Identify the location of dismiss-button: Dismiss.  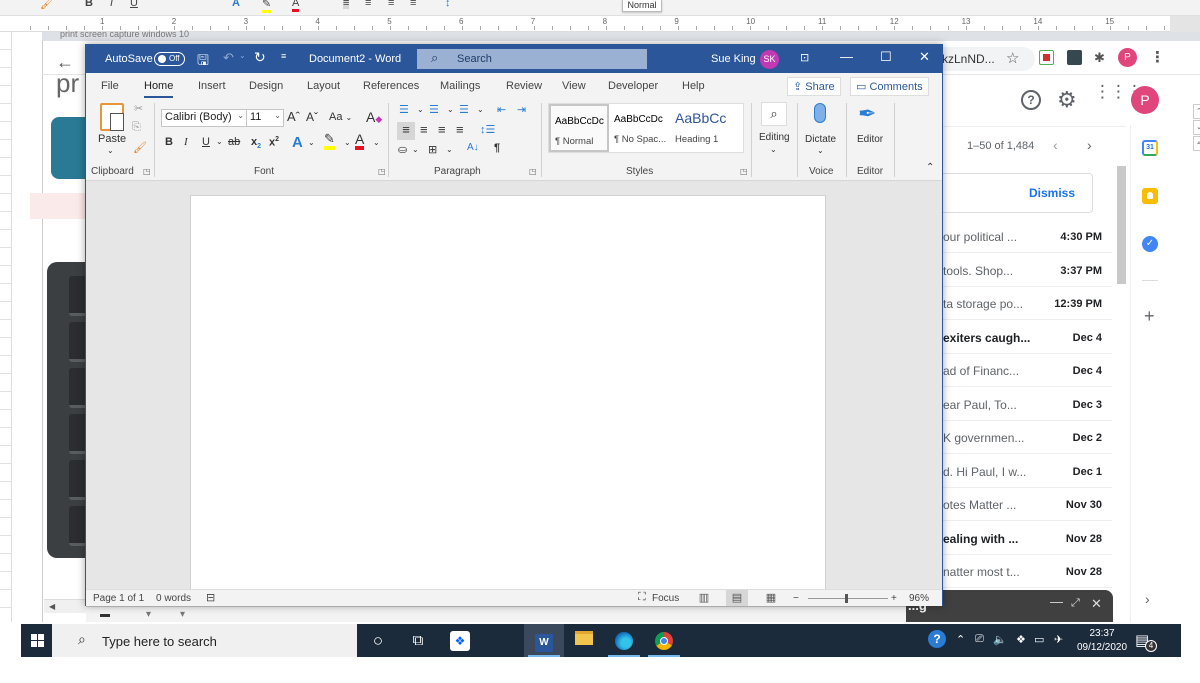
(1052, 193).